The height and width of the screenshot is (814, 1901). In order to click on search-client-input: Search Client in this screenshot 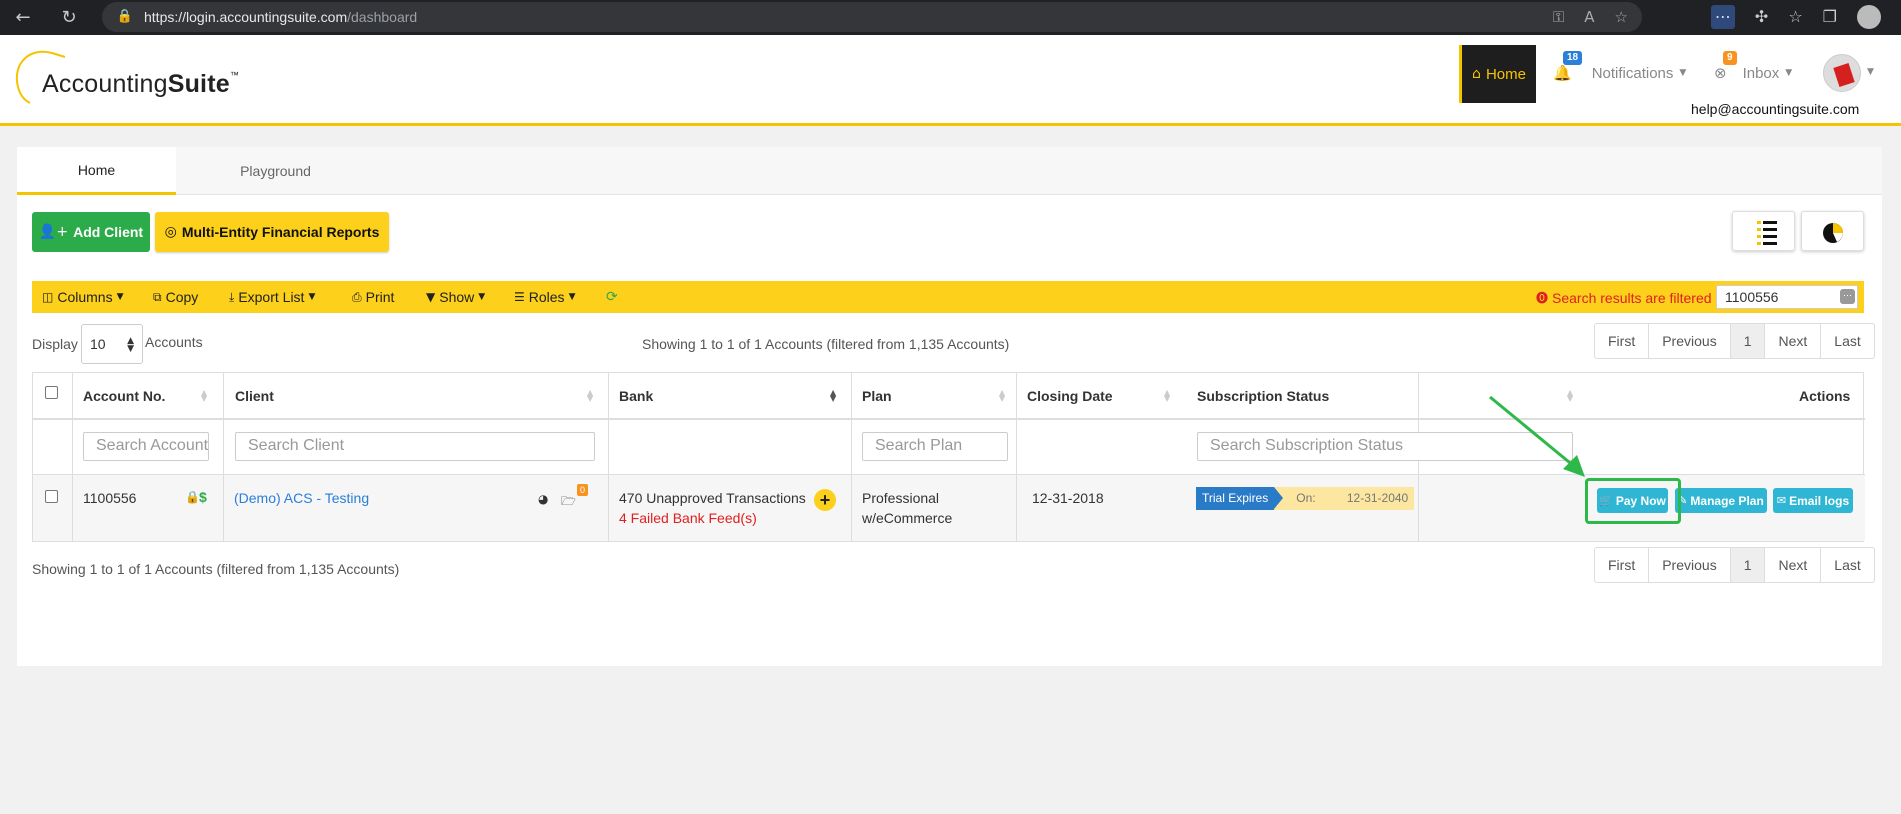, I will do `click(415, 446)`.